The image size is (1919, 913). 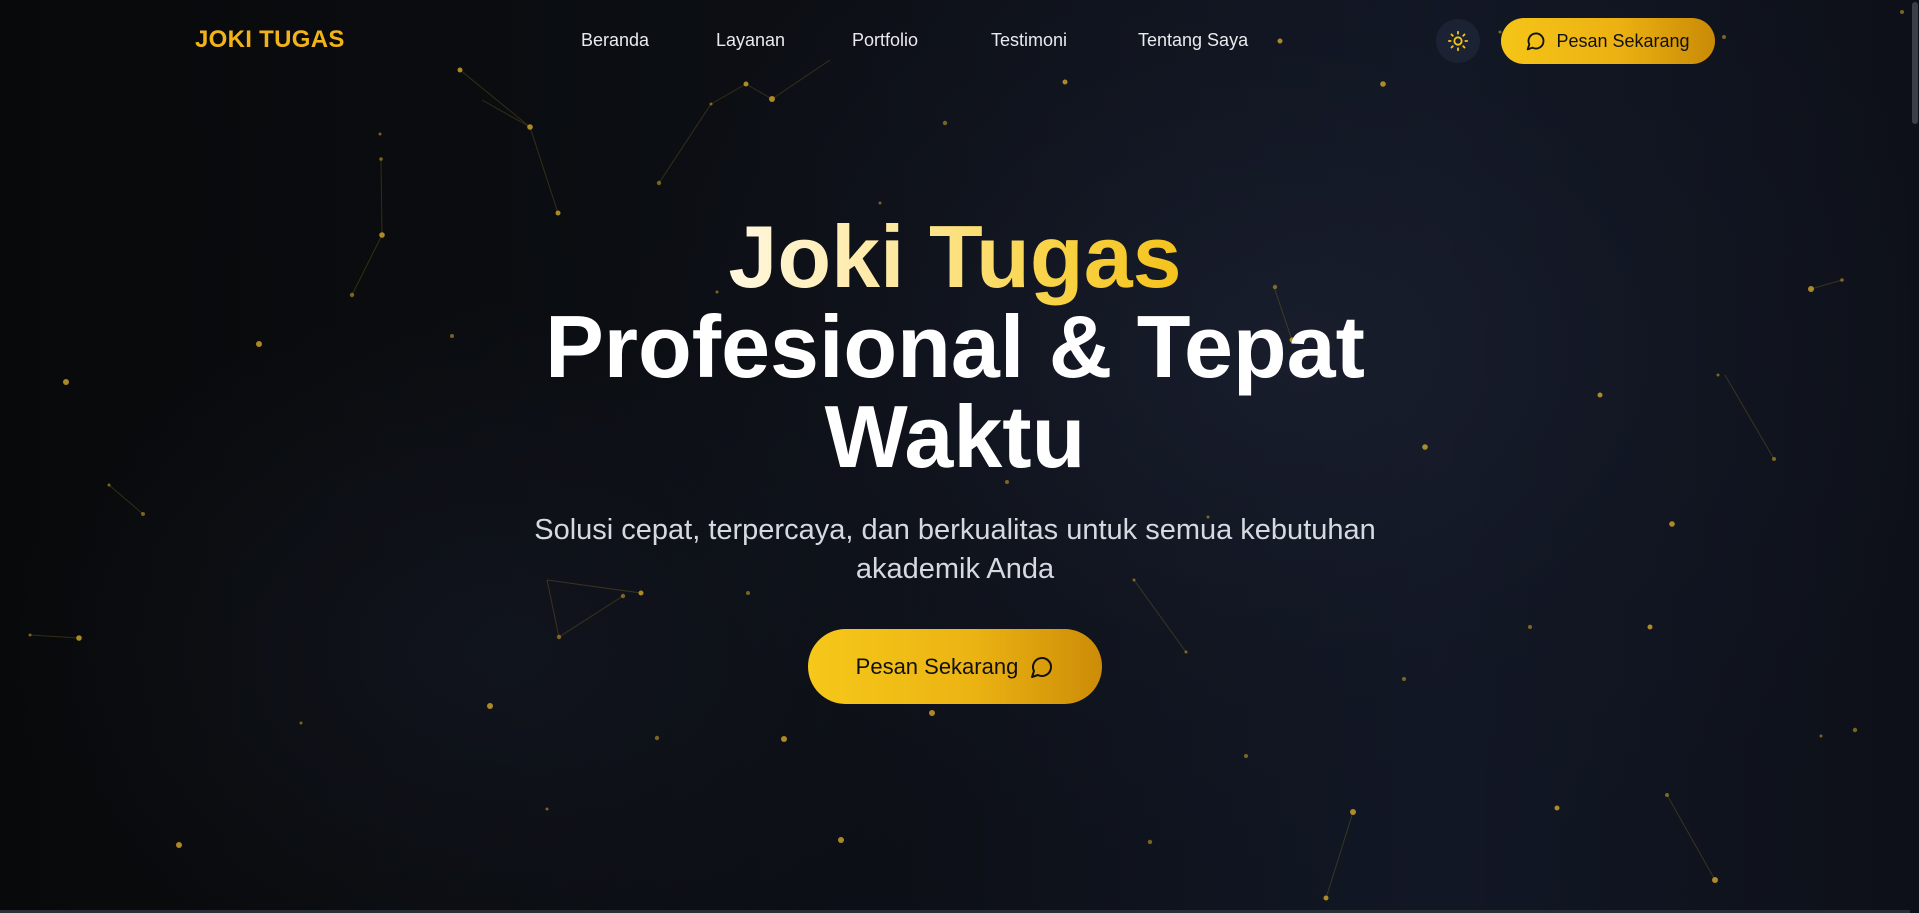 What do you see at coordinates (1029, 40) in the screenshot?
I see `nav-link-testimoni: Testimoni` at bounding box center [1029, 40].